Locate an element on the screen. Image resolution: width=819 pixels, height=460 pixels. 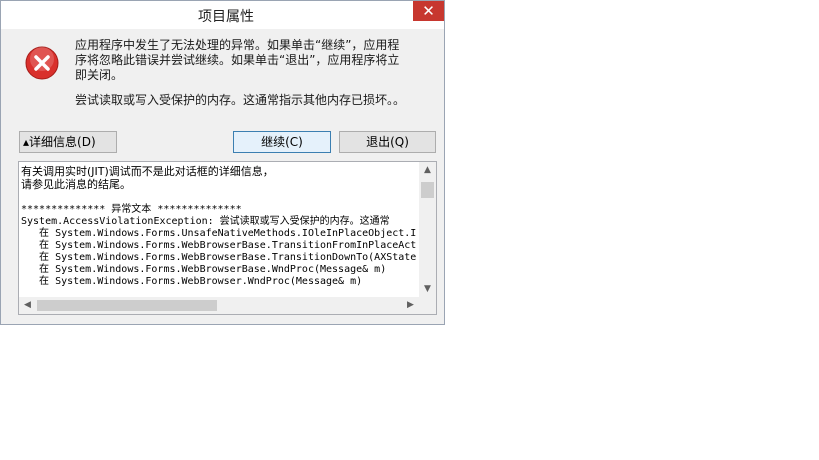
message-line: 即关闭。 is located at coordinates (99, 75).